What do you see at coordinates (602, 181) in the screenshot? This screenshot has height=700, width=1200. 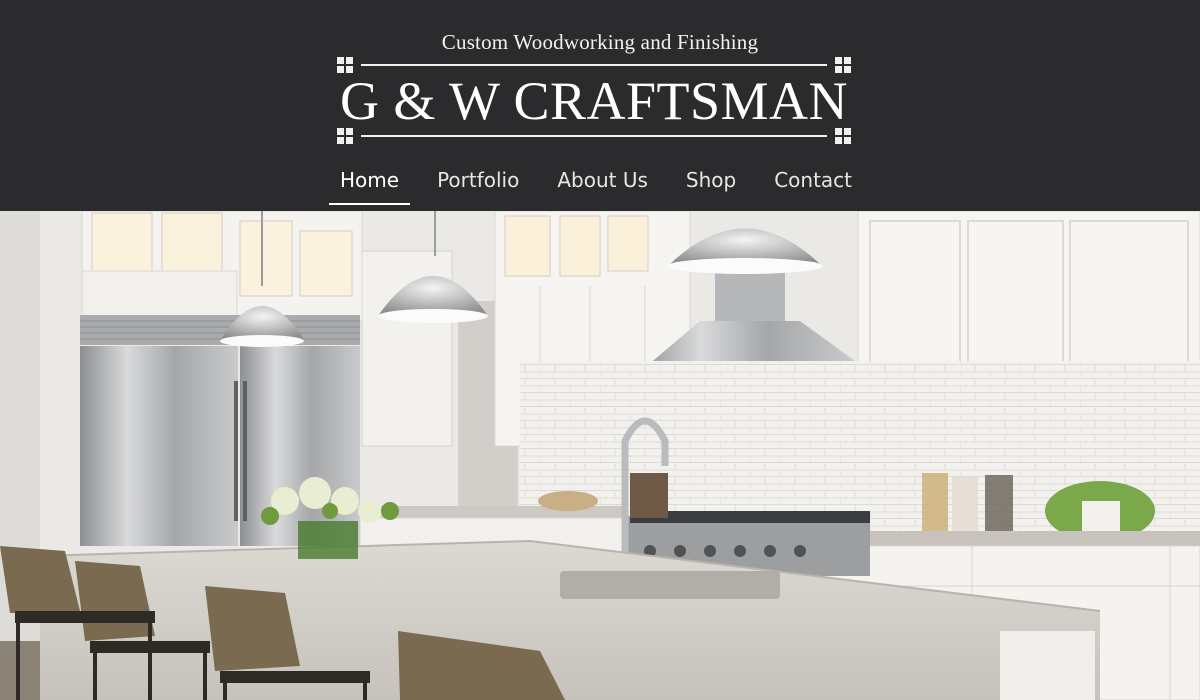 I see `nav-about-us: About Us` at bounding box center [602, 181].